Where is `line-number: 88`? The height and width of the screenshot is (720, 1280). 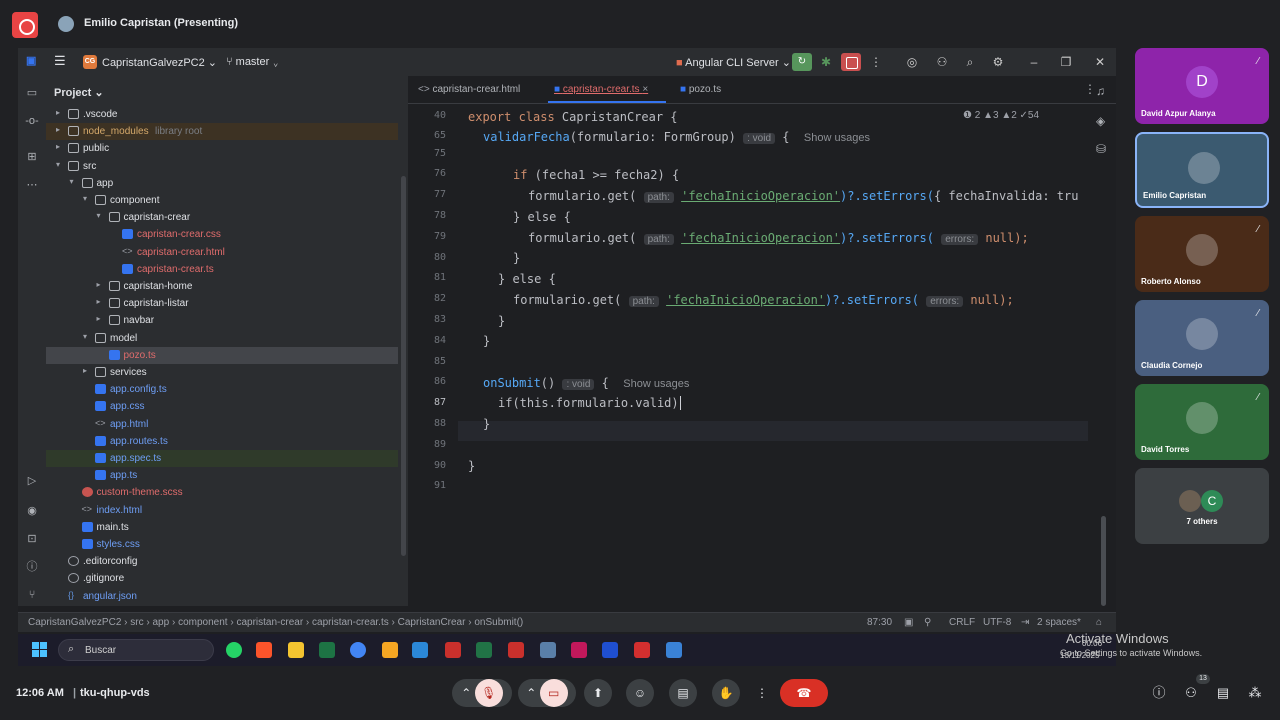 line-number: 88 is located at coordinates (427, 423).